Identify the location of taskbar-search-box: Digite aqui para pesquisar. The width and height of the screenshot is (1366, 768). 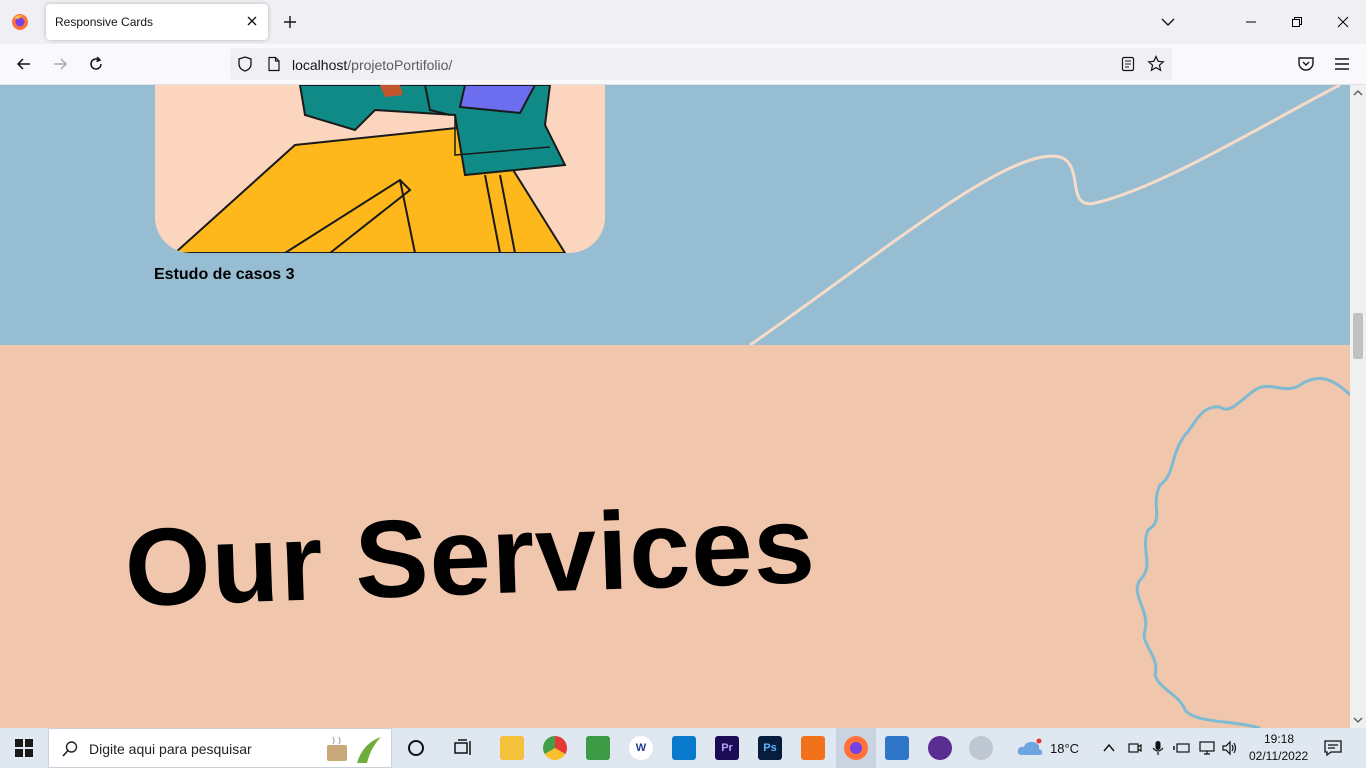
(220, 748).